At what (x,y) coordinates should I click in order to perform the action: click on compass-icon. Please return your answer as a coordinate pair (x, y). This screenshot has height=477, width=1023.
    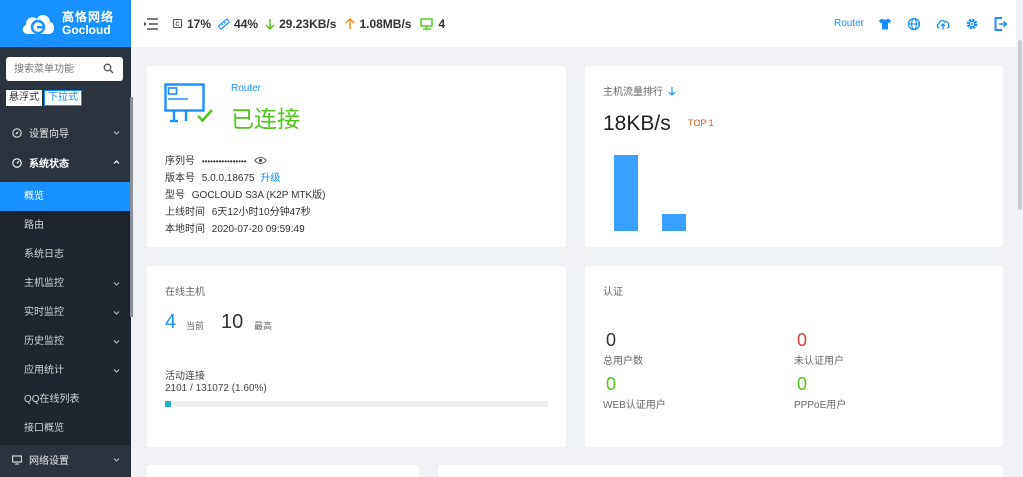
    Looking at the image, I should click on (17, 132).